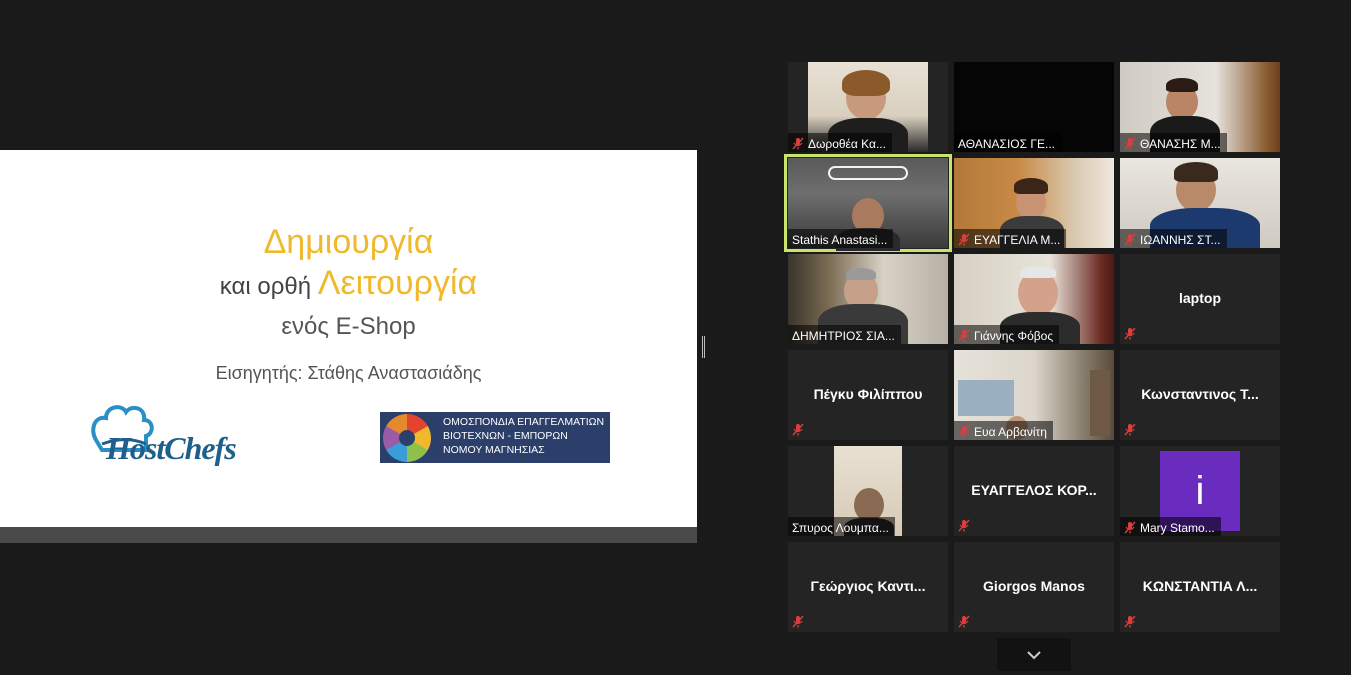  What do you see at coordinates (505, 436) in the screenshot?
I see `federation-name-line: ΒΙΟΤΕΧΝΩΝ - ΕΜΠΟΡΩΝ` at bounding box center [505, 436].